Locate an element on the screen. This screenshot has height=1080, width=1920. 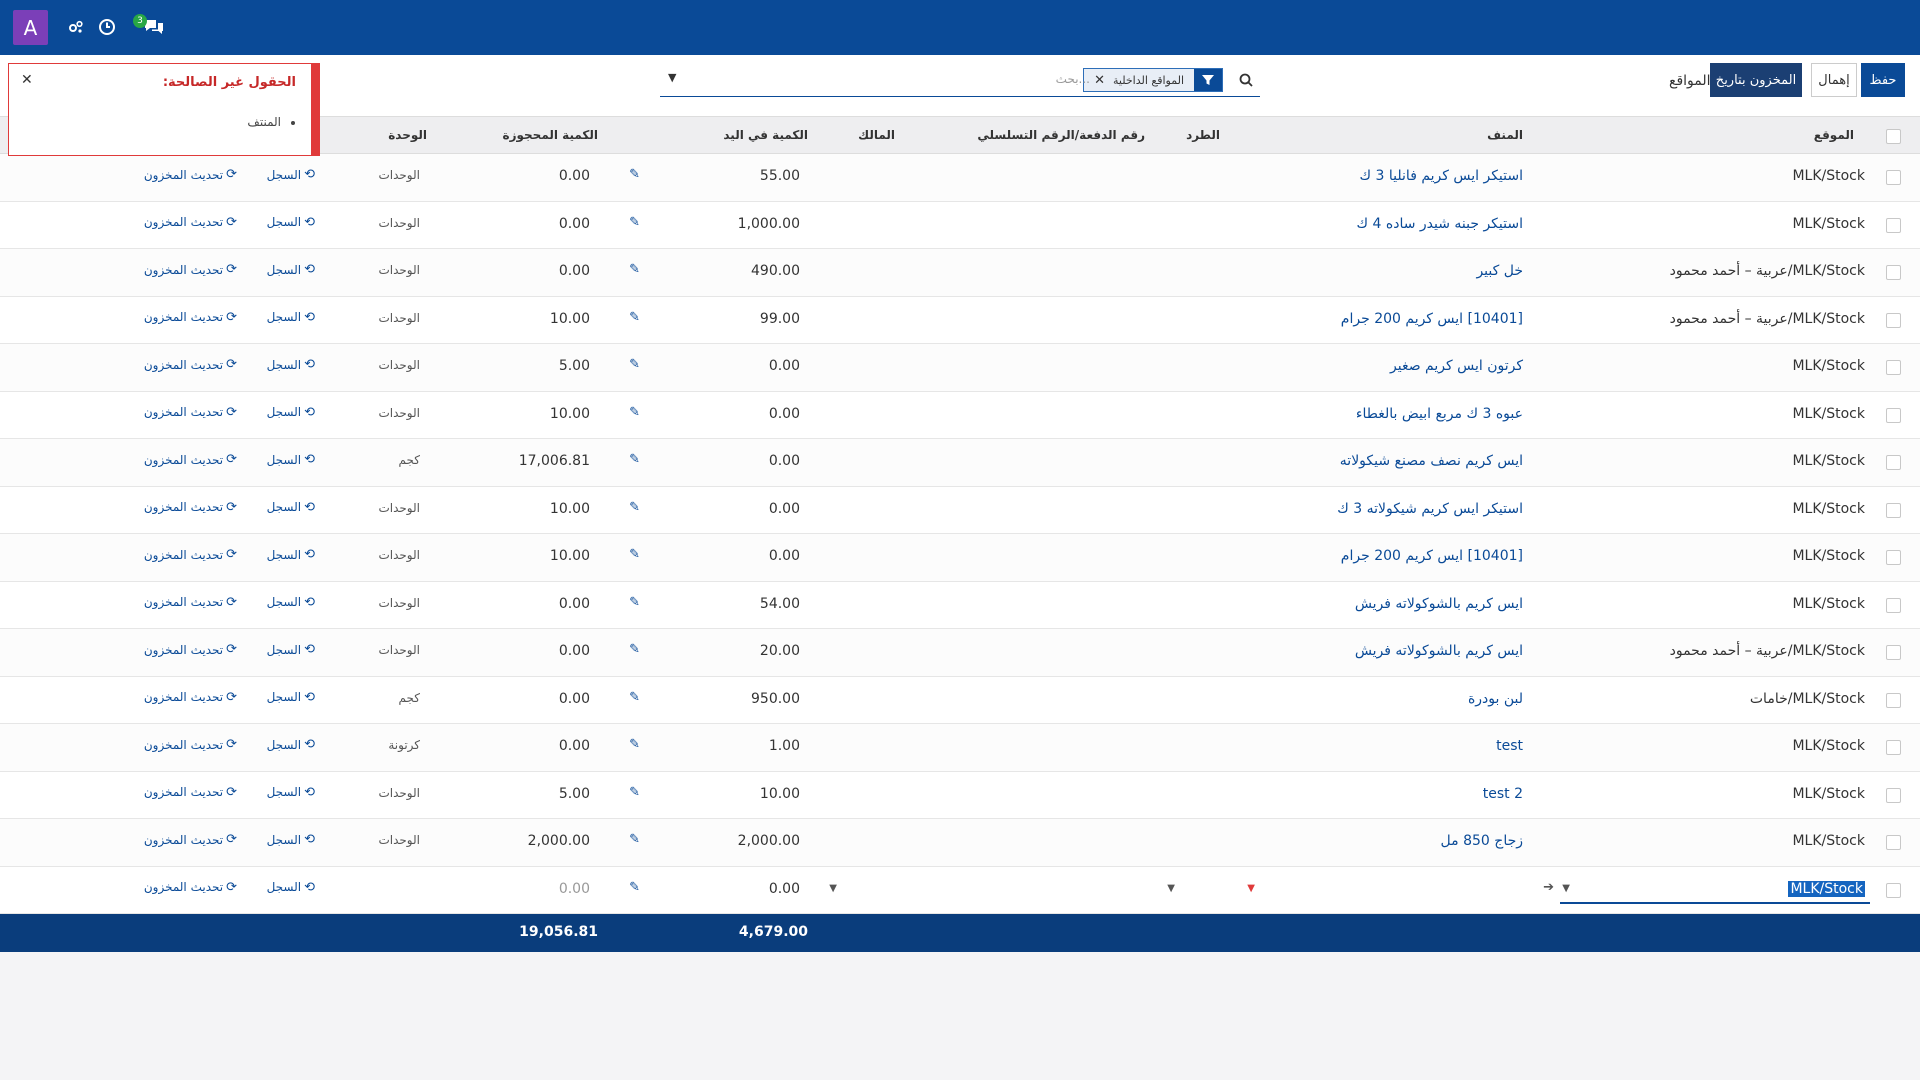
product-link: استيكر ايس كريم شيكولاته 3 ك is located at coordinates (1430, 509).